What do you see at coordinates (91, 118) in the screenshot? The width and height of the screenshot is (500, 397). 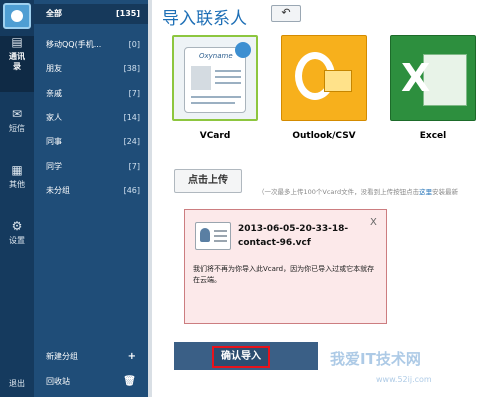 I see `group-item-family: 家人 [14]` at bounding box center [91, 118].